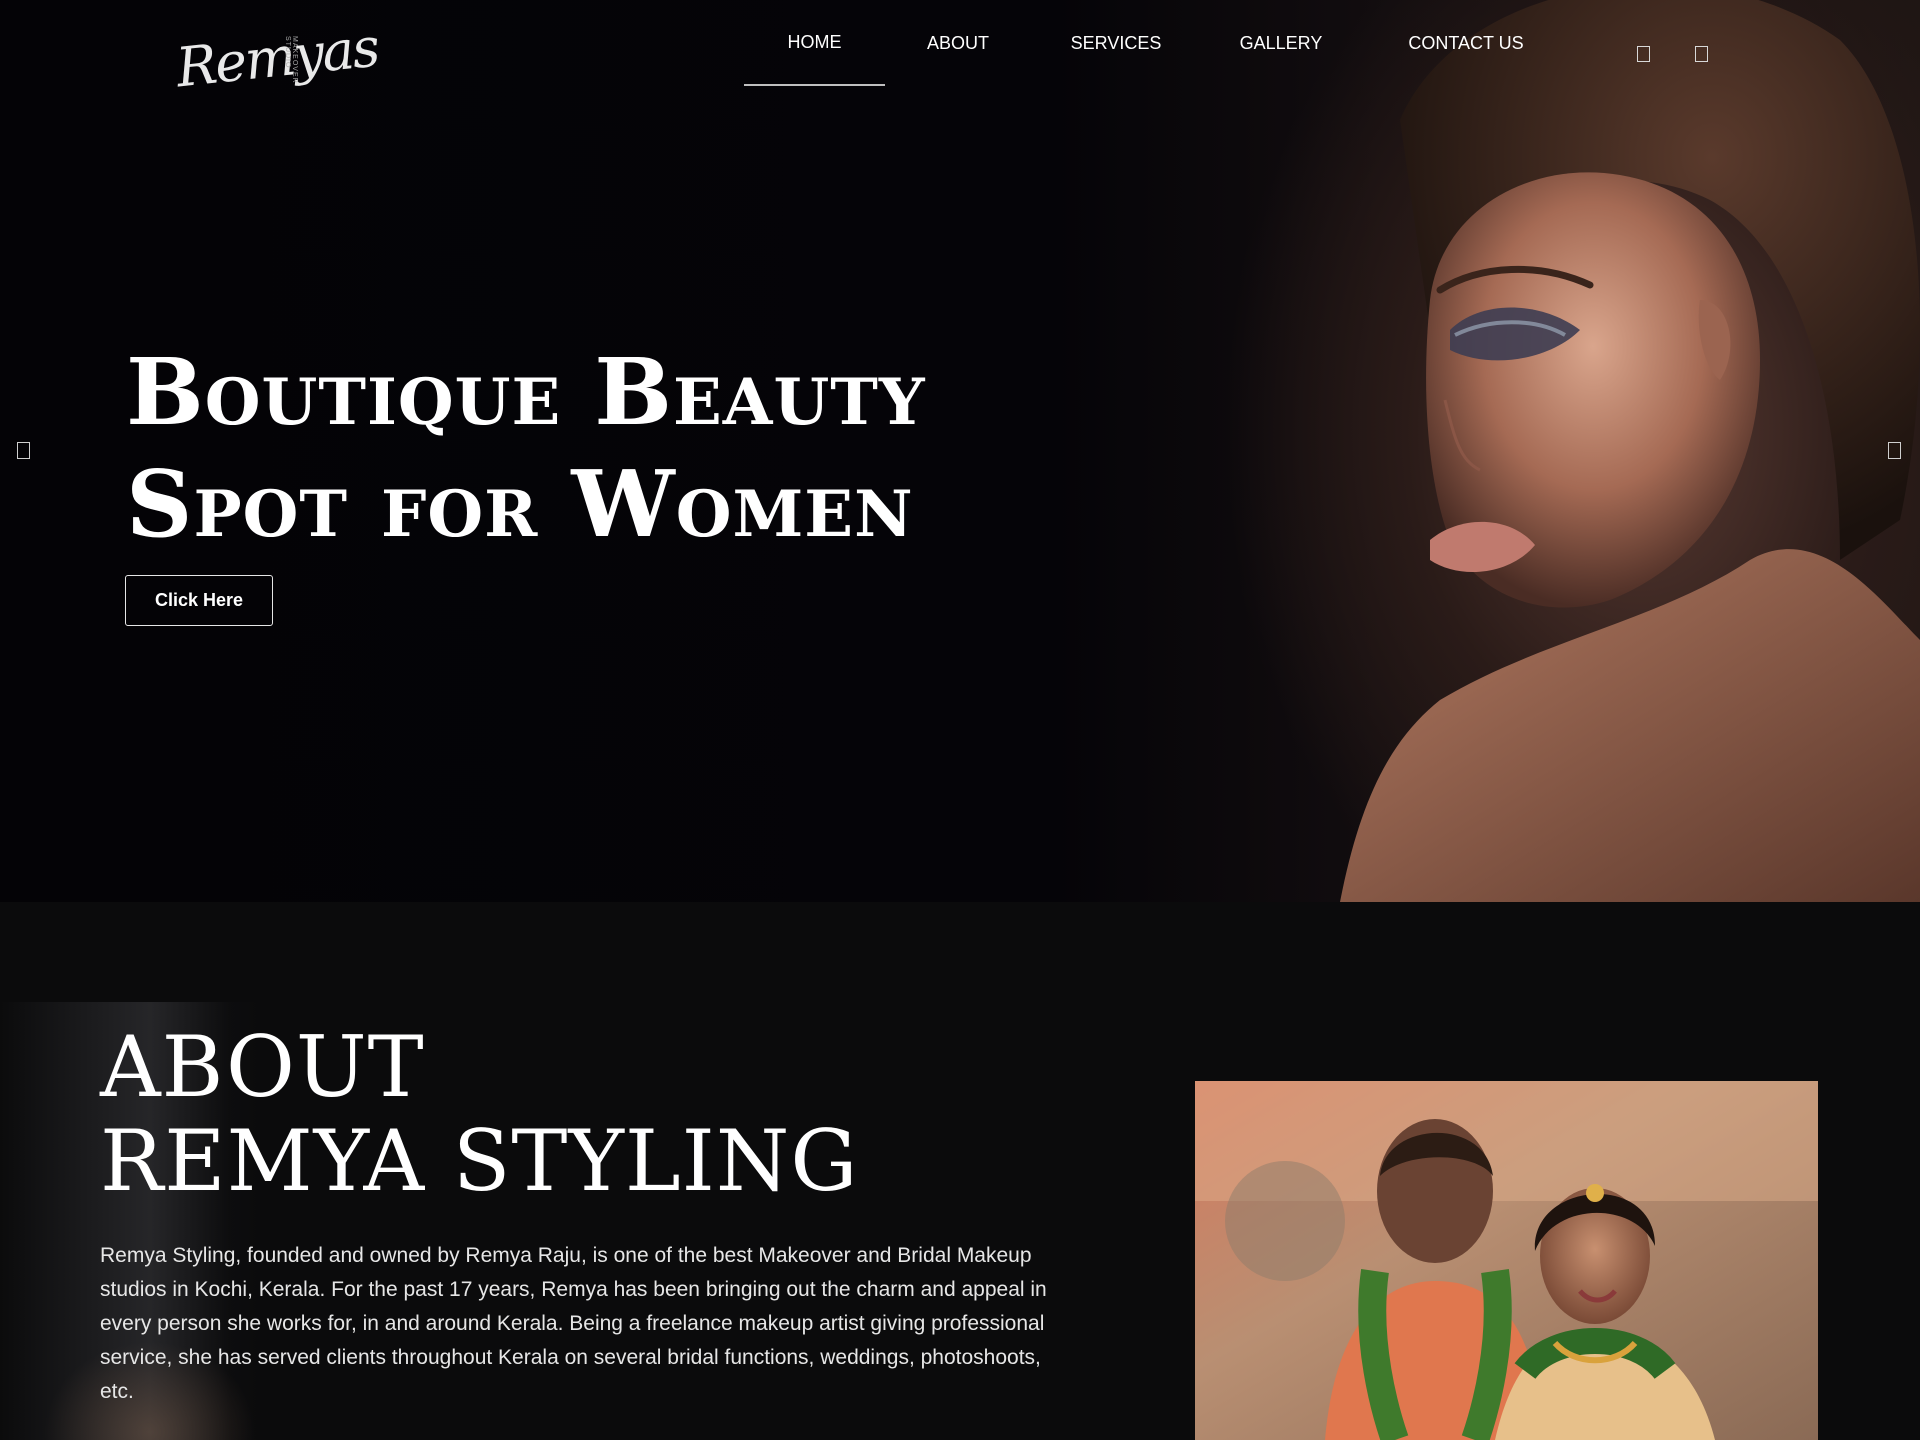 The height and width of the screenshot is (1440, 1920). What do you see at coordinates (1701, 54) in the screenshot?
I see `instagram-icon` at bounding box center [1701, 54].